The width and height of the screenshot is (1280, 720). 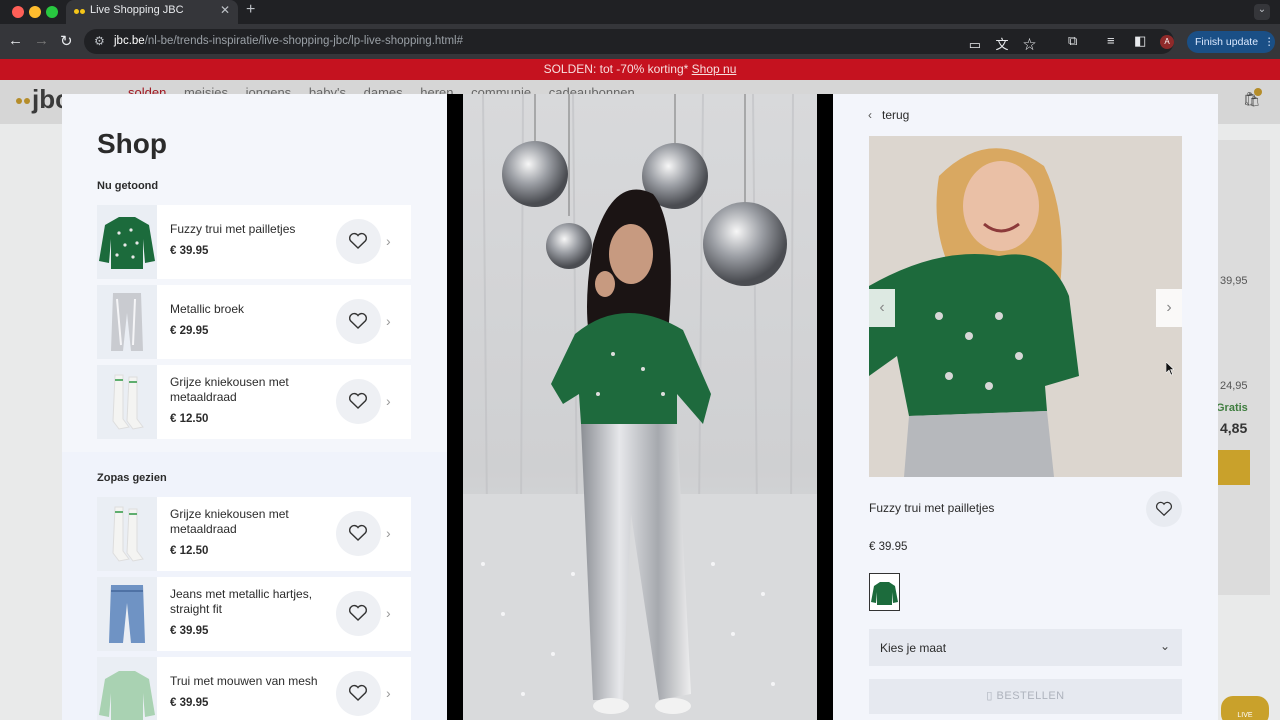 What do you see at coordinates (66, 41) in the screenshot?
I see `reload-icon: ↻` at bounding box center [66, 41].